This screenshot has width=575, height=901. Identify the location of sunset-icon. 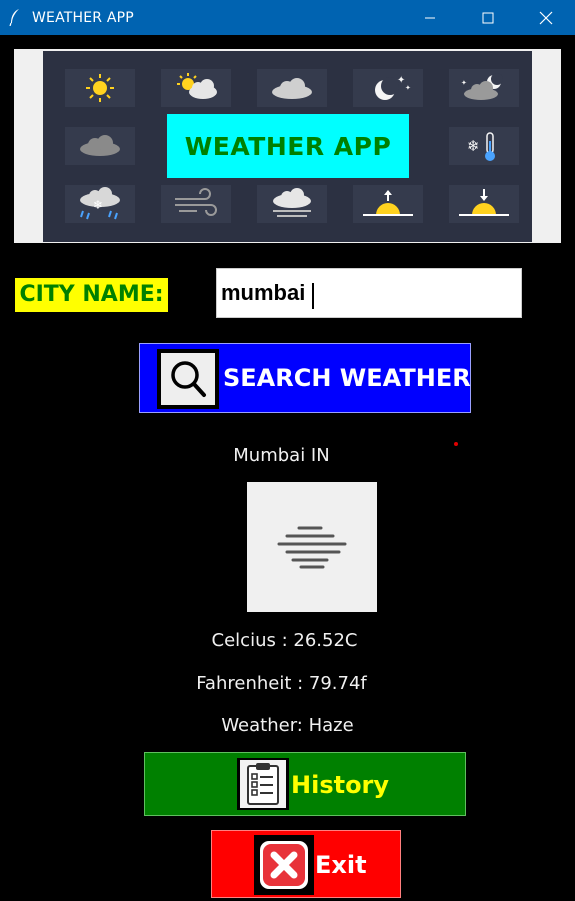
(484, 204).